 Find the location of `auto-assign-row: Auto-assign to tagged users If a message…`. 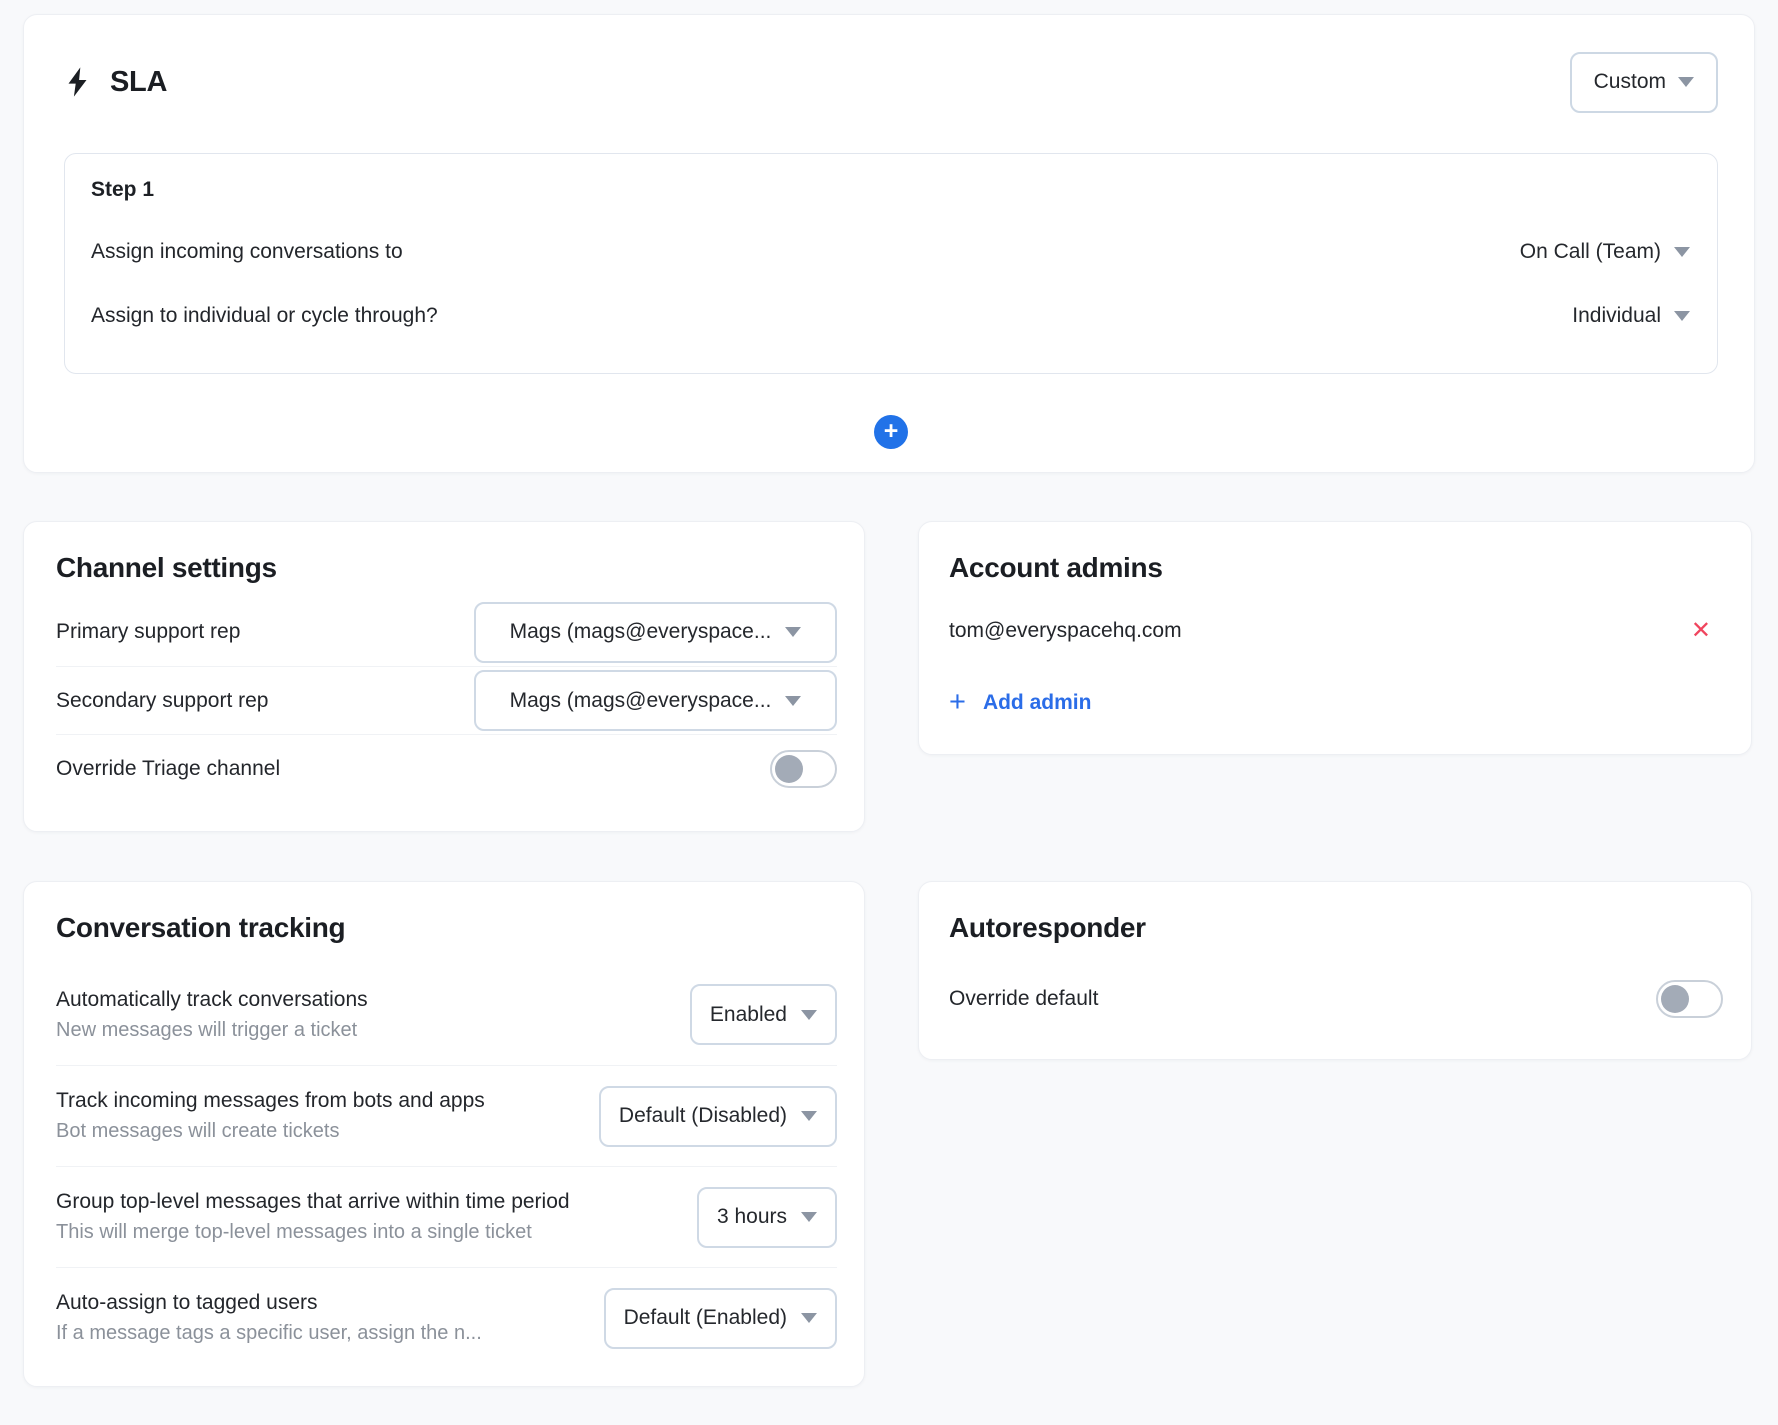

auto-assign-row: Auto-assign to tagged users If a message… is located at coordinates (446, 1317).